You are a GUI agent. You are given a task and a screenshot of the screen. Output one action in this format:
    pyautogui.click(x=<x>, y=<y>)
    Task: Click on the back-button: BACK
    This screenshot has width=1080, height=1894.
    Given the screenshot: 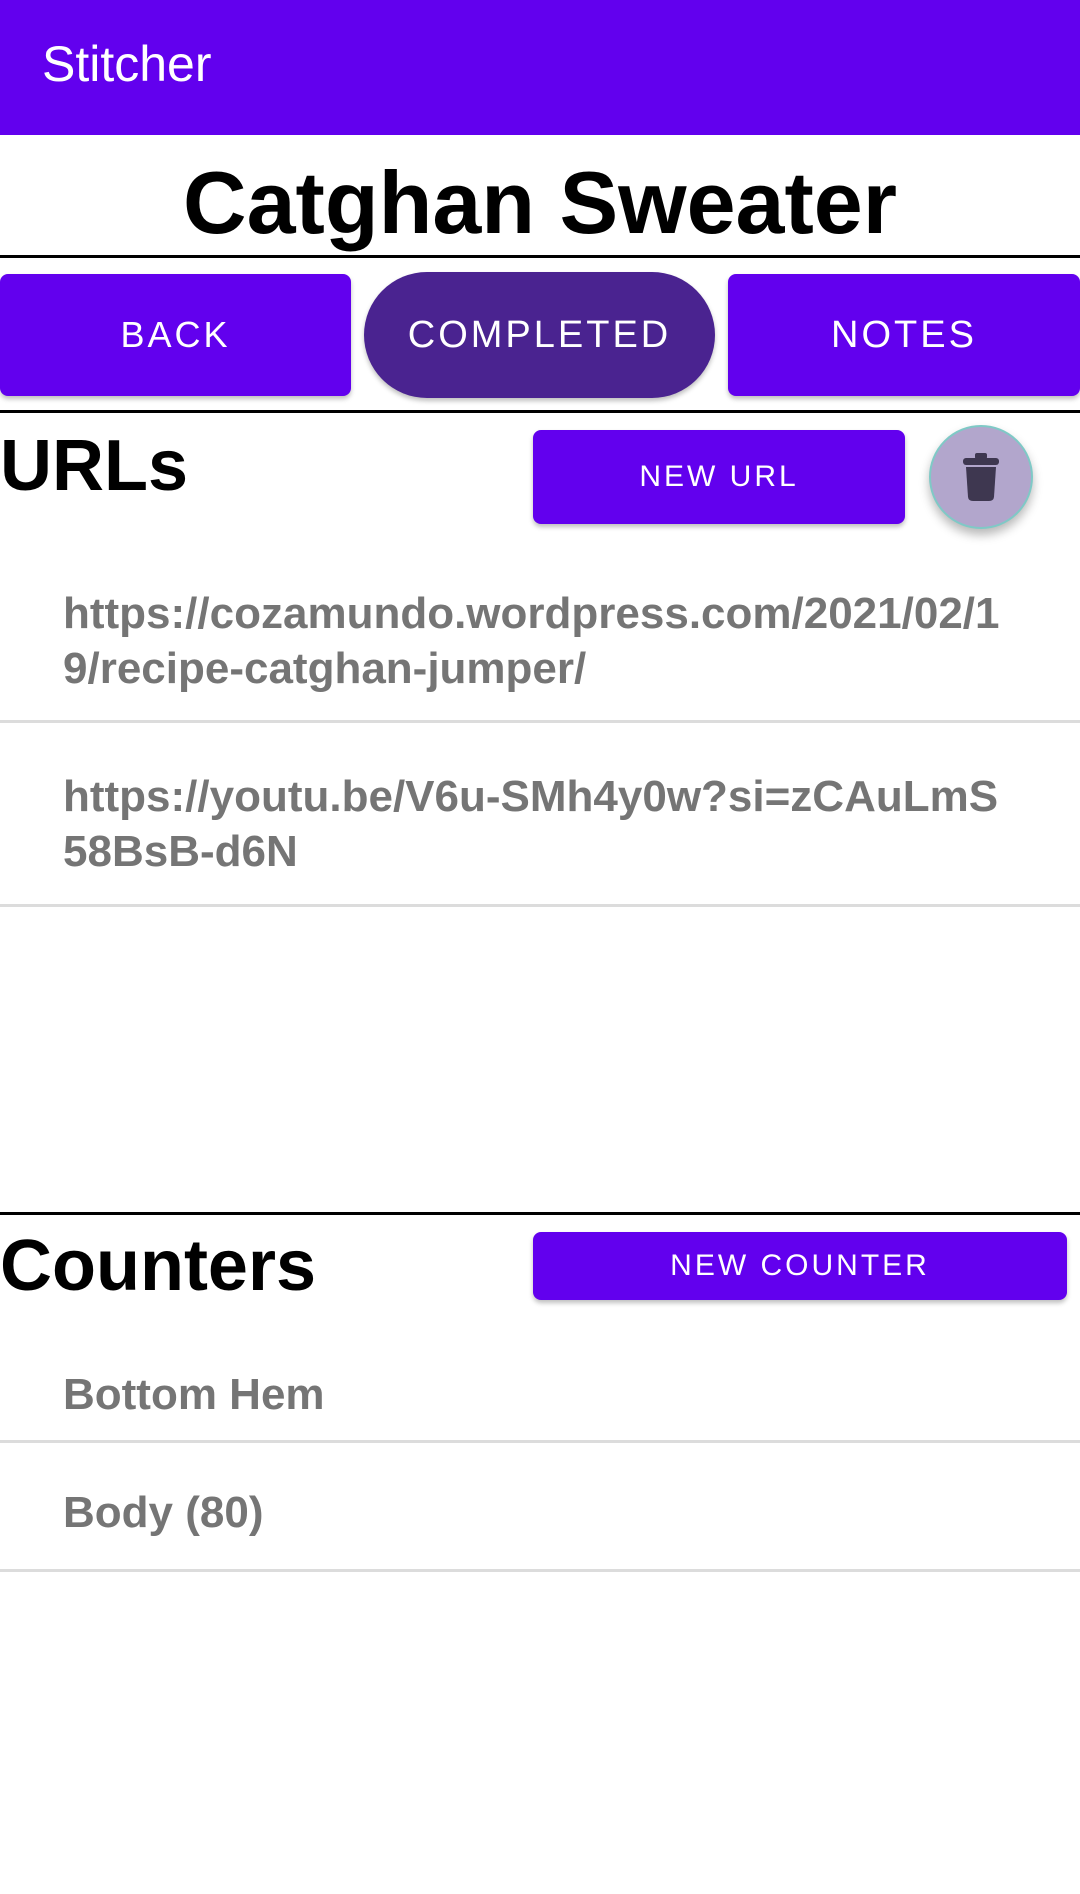 What is the action you would take?
    pyautogui.click(x=175, y=335)
    